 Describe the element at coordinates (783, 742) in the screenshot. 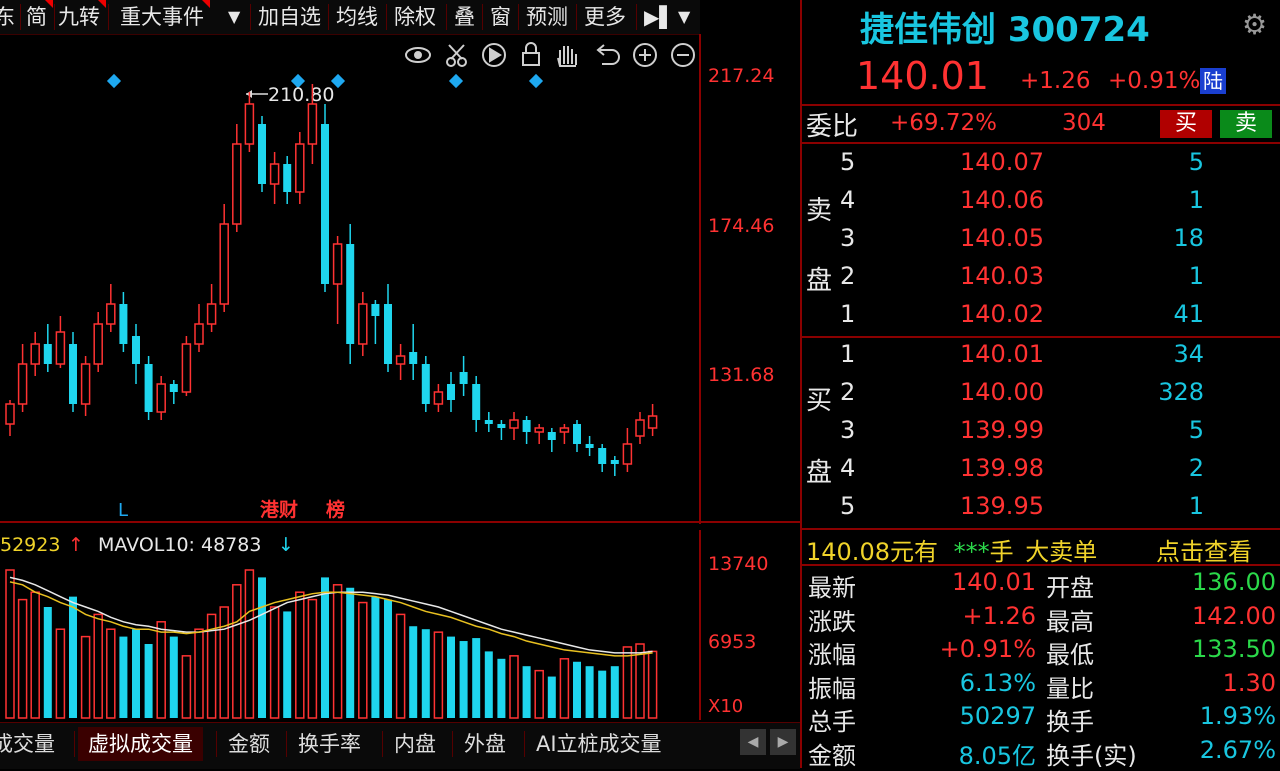

I see `scroll-right-icon: ▶` at that location.